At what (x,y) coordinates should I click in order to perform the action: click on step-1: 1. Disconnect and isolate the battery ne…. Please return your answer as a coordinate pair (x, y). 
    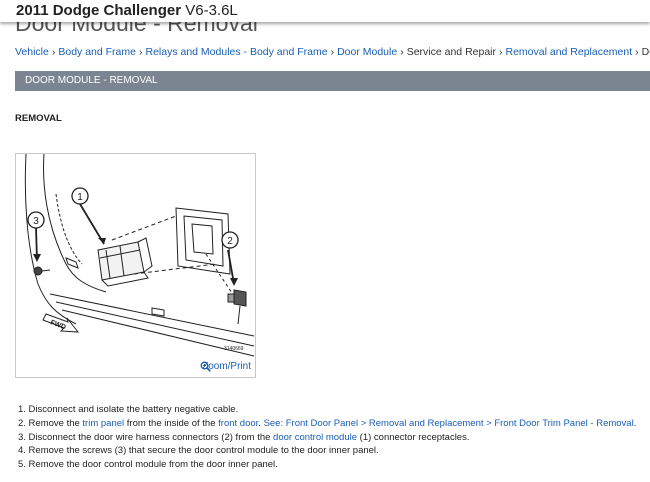
    Looking at the image, I should click on (128, 409).